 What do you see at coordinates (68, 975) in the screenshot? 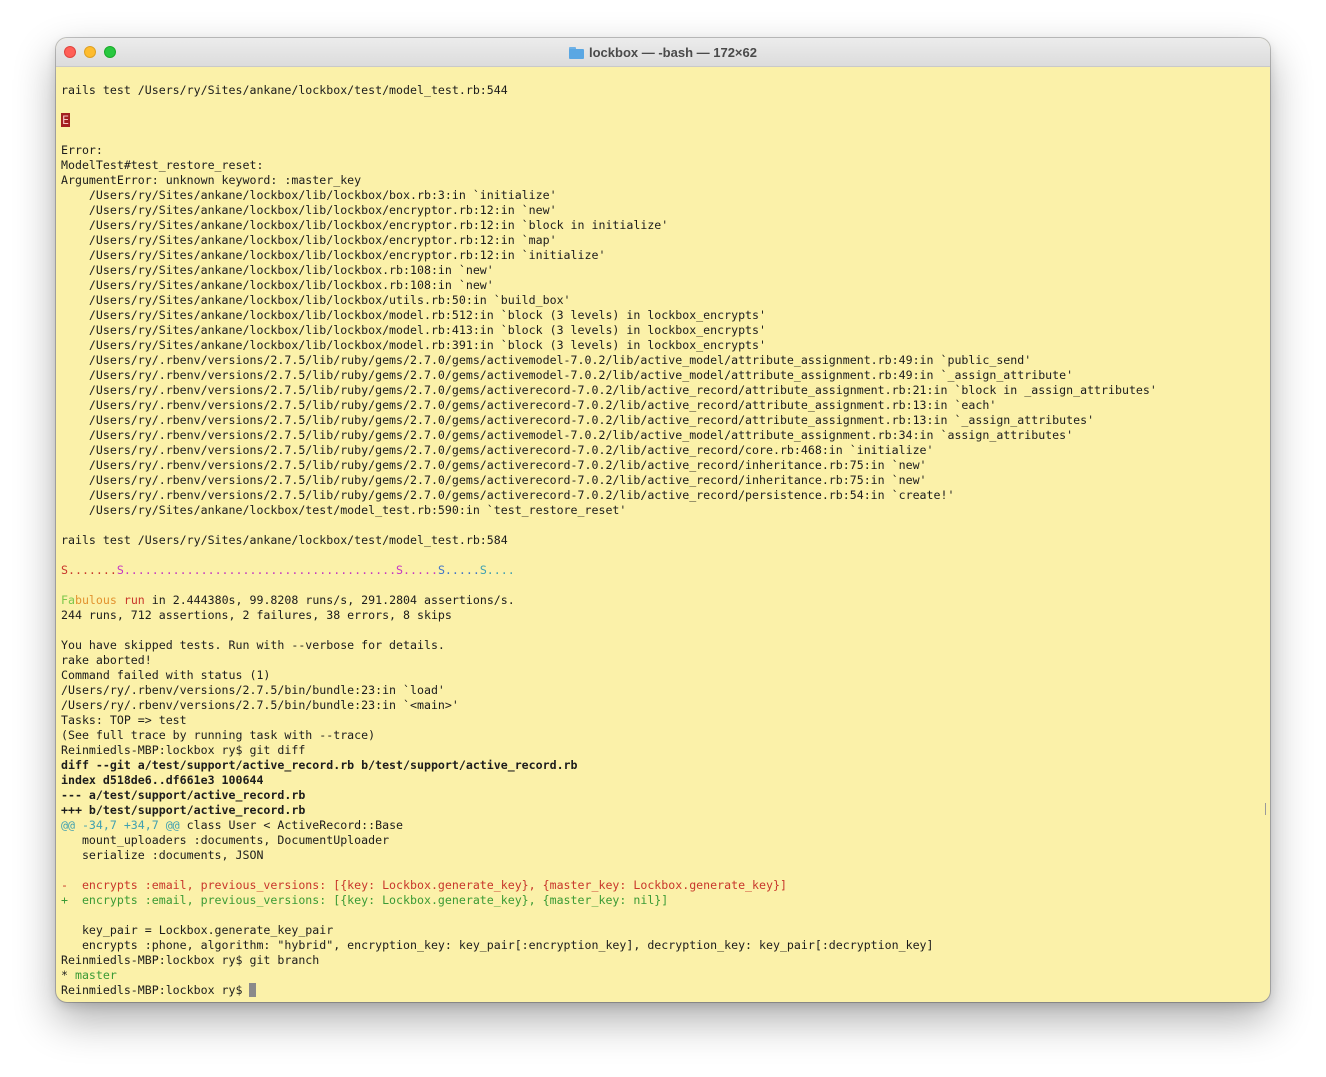
I see `terminal-text: *` at bounding box center [68, 975].